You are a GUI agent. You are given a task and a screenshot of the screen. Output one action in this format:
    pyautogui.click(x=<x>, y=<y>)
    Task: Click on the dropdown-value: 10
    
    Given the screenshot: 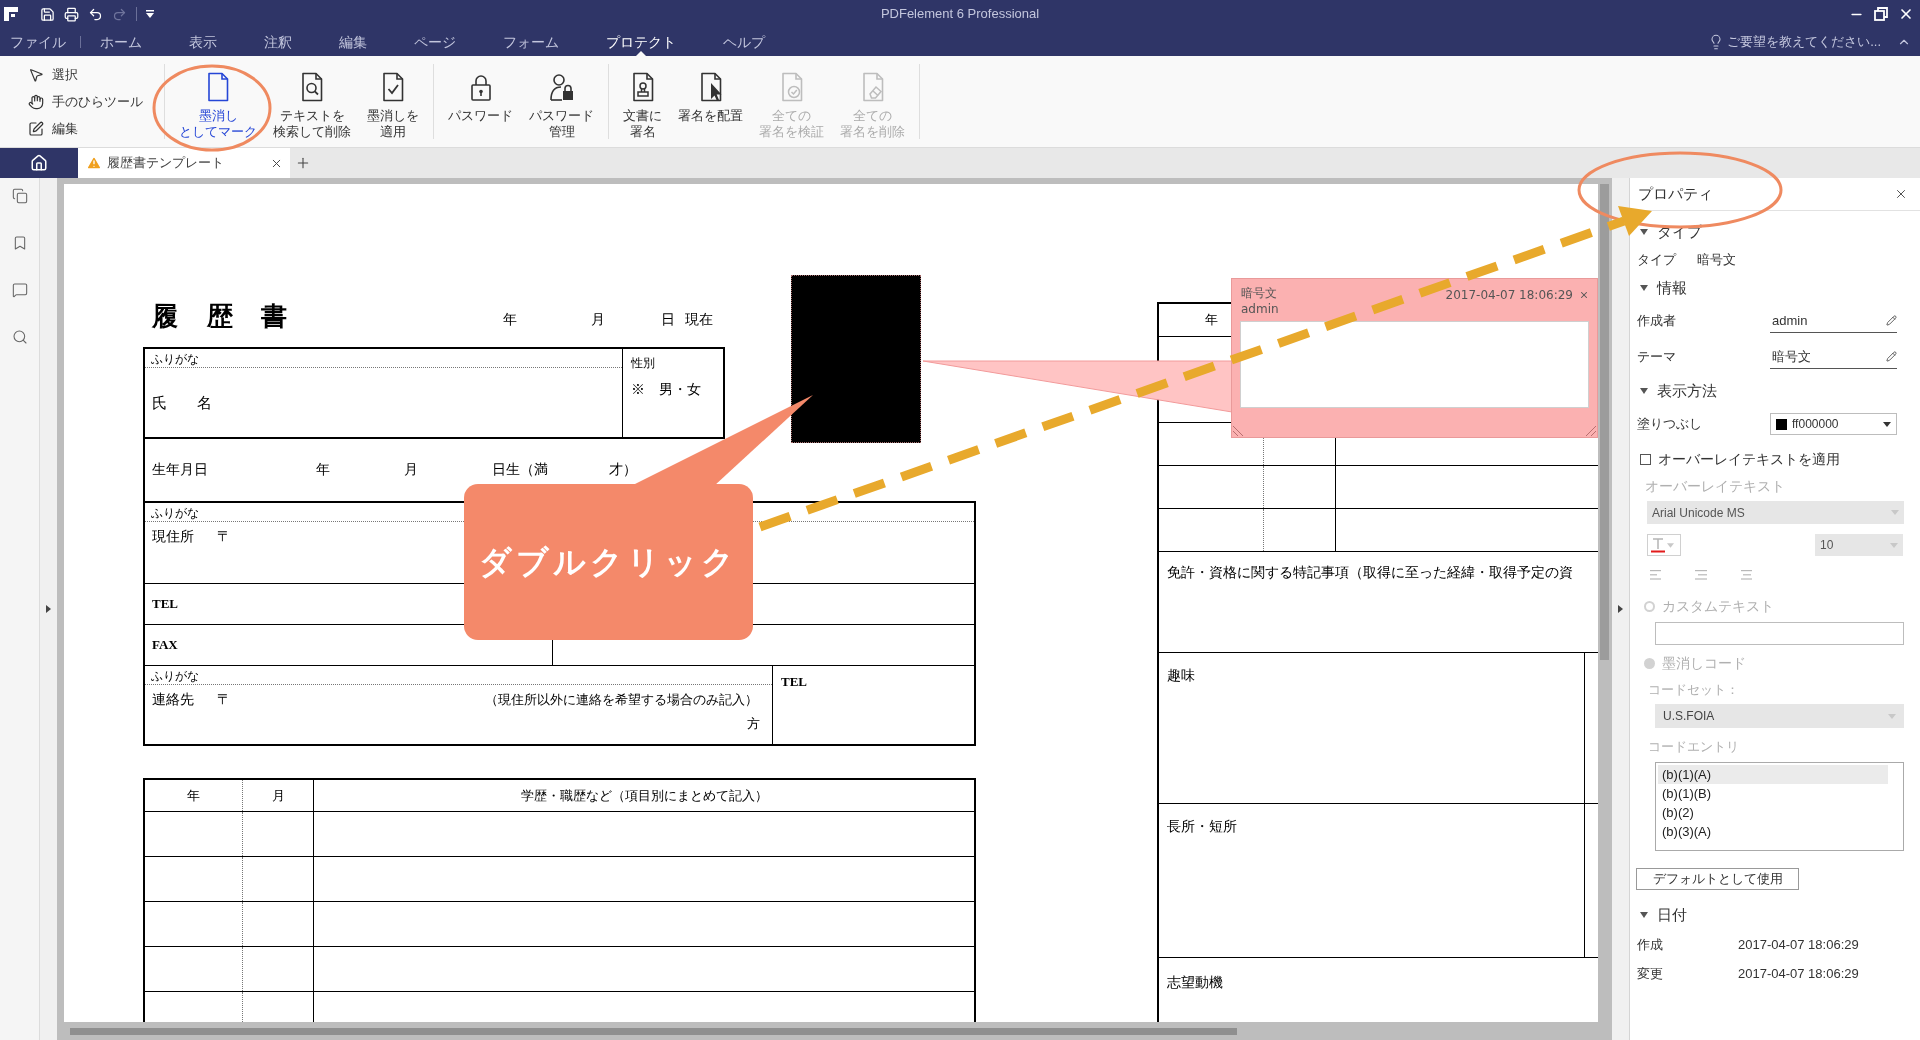 What is the action you would take?
    pyautogui.click(x=1827, y=545)
    